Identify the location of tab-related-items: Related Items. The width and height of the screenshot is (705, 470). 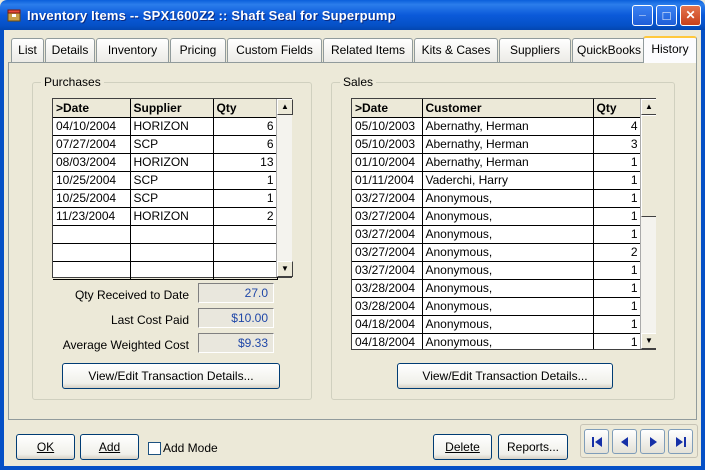
(368, 50).